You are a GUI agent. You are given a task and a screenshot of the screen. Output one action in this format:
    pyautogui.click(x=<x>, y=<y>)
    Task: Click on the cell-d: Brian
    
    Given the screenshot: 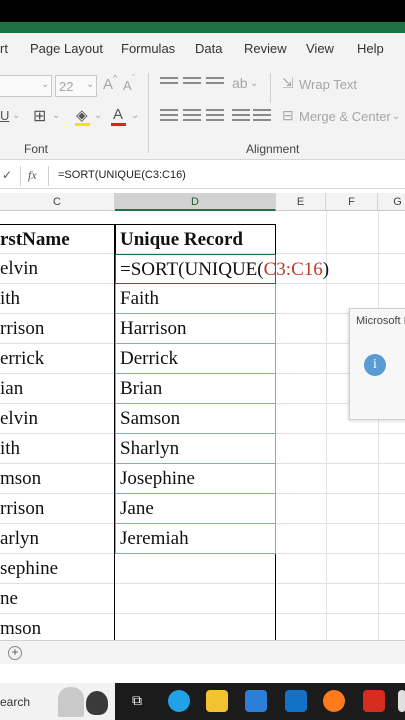 What is the action you would take?
    pyautogui.click(x=195, y=389)
    